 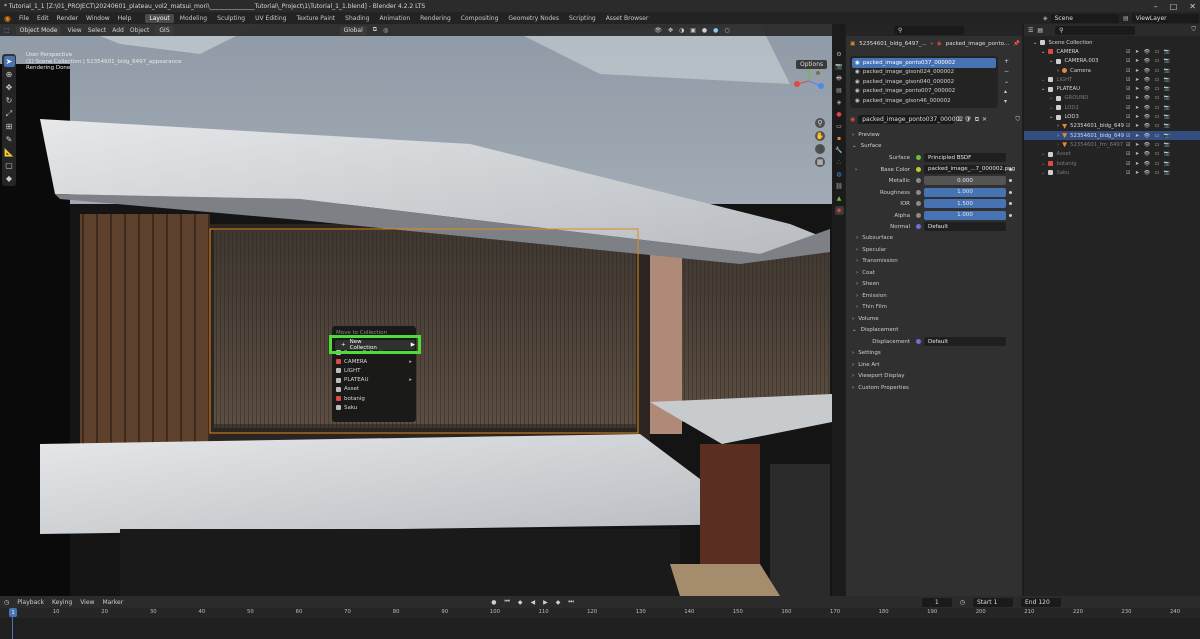 I want to click on material-tab-icon: ◉, so click(x=839, y=210).